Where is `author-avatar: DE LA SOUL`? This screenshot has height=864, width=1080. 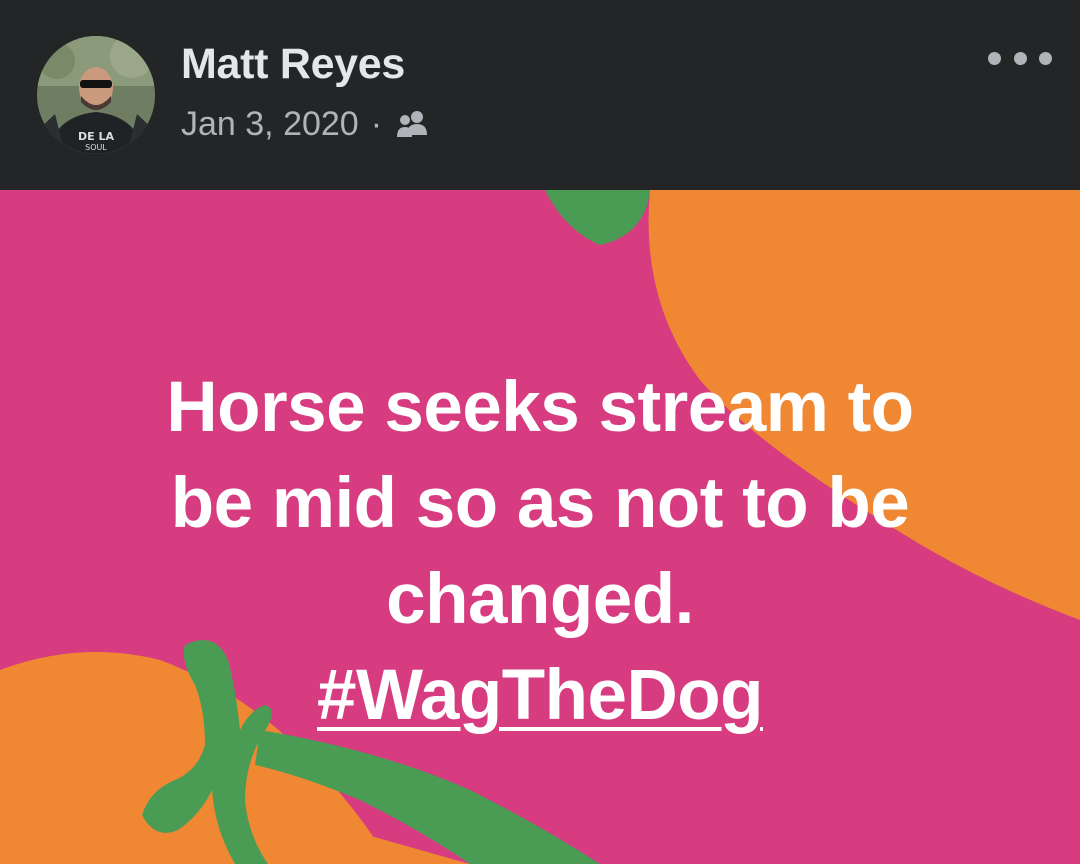
author-avatar: DE LA SOUL is located at coordinates (96, 95).